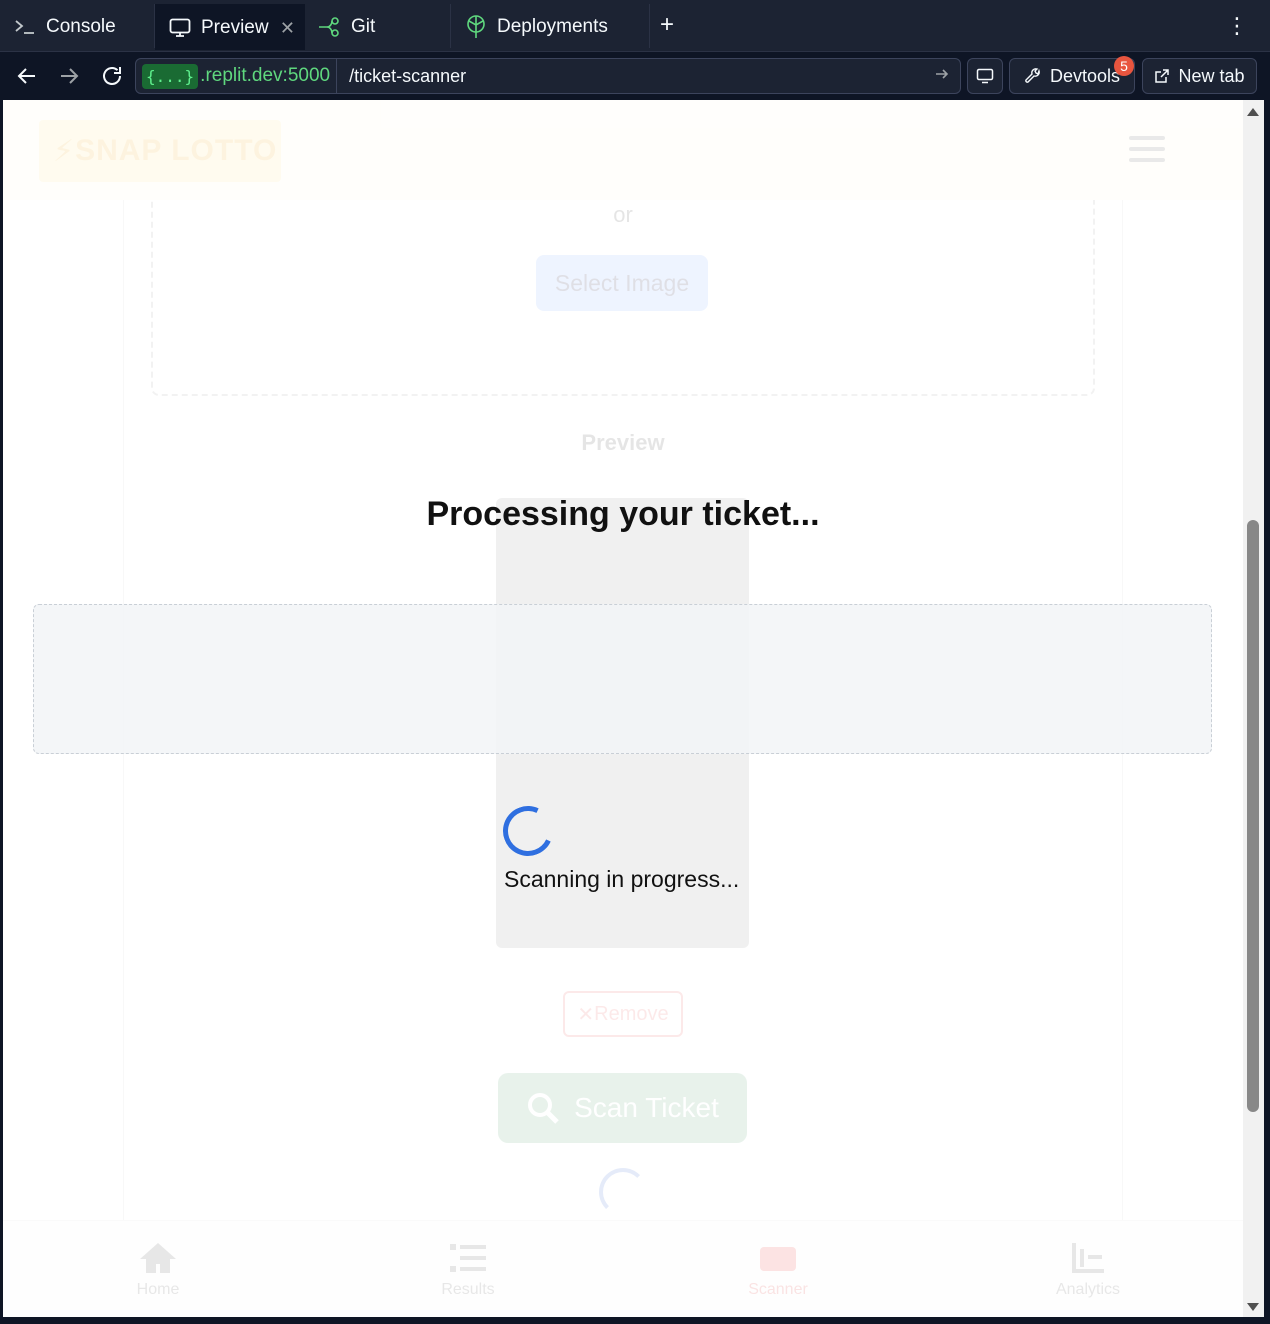 The height and width of the screenshot is (1324, 1270). What do you see at coordinates (1124, 66) in the screenshot?
I see `devtools-badge: 5` at bounding box center [1124, 66].